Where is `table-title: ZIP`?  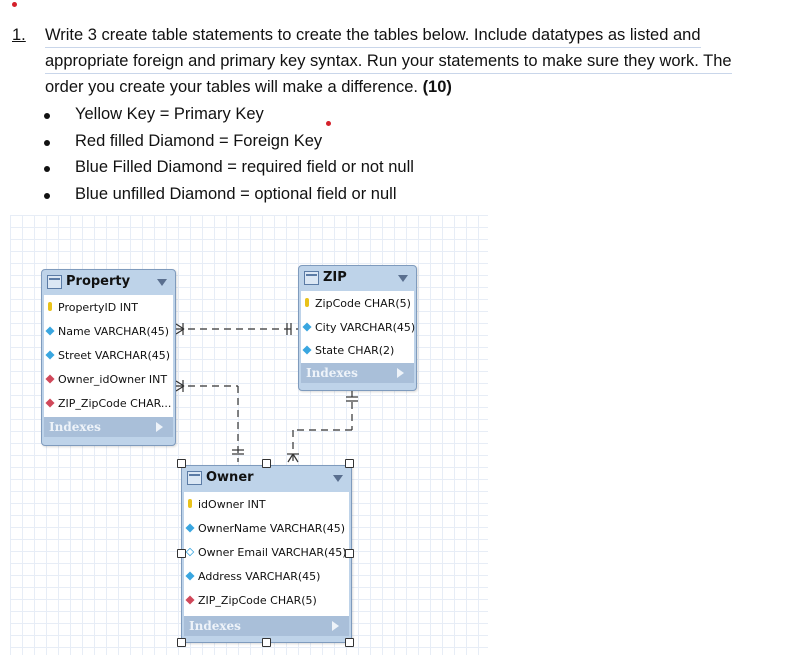
table-title: ZIP is located at coordinates (335, 277).